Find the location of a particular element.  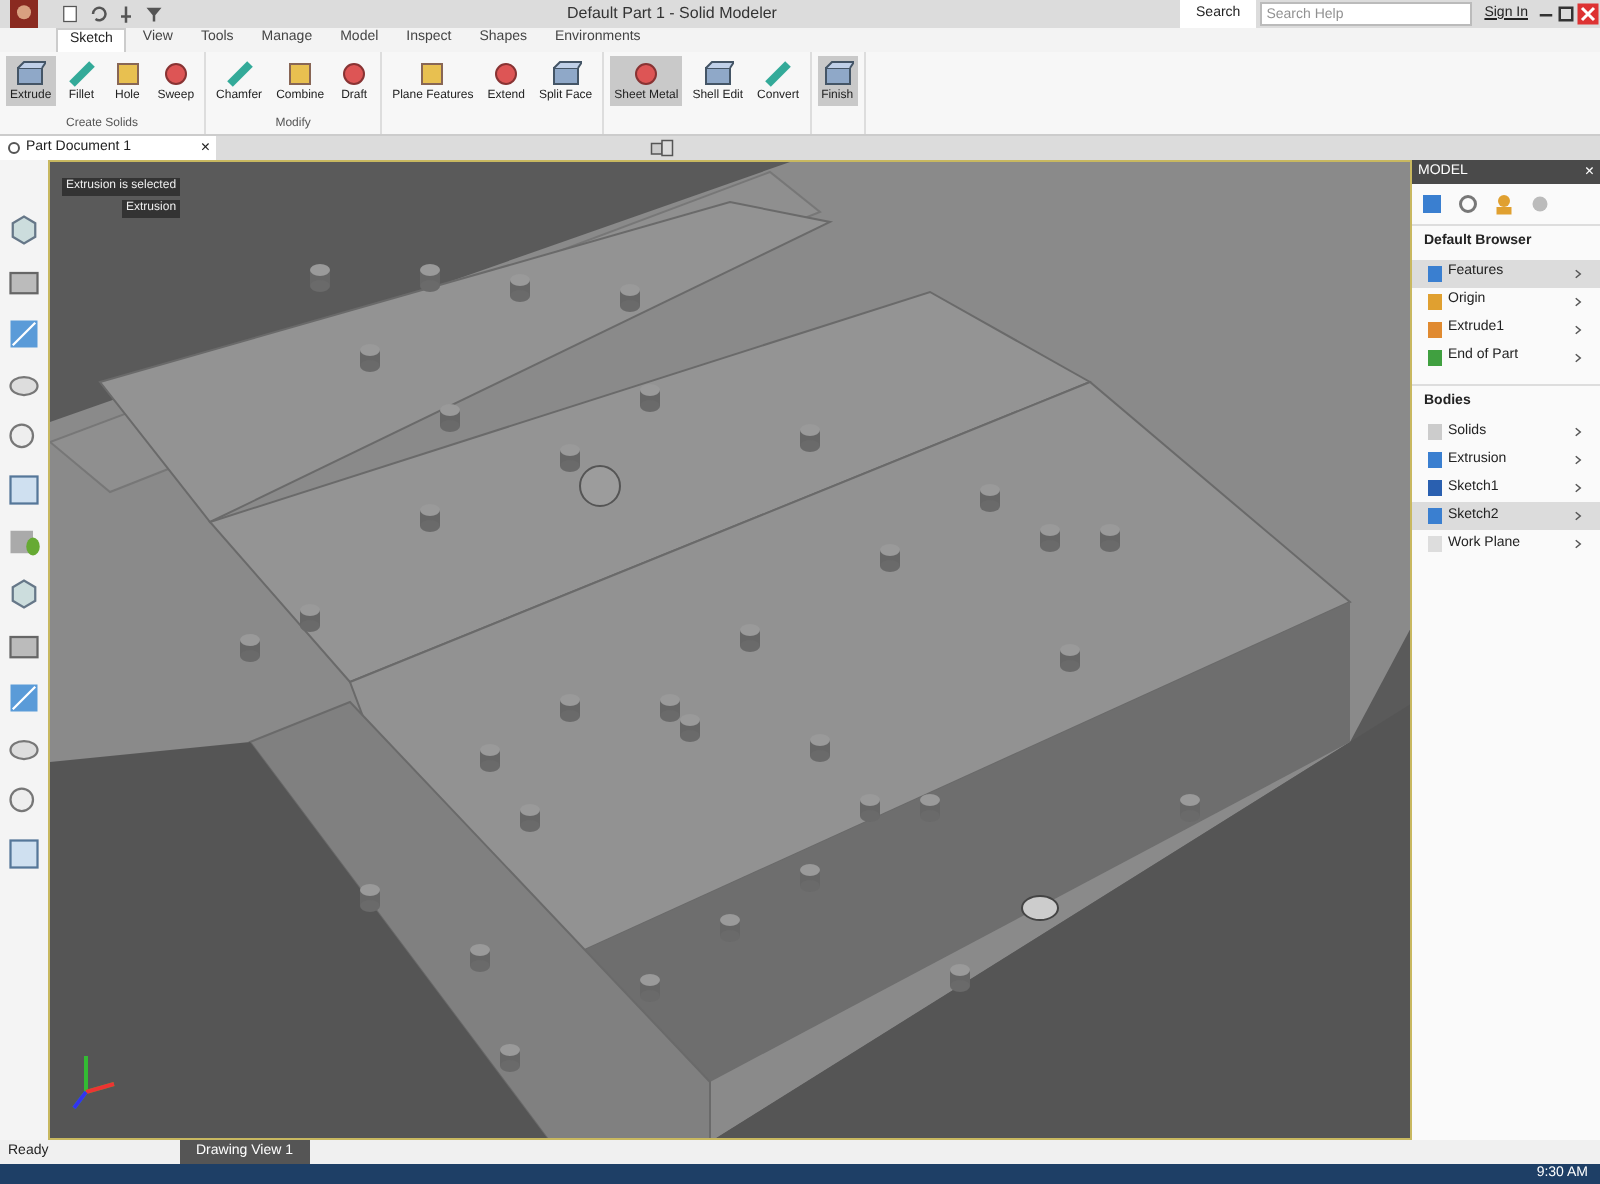

undo-icon is located at coordinates (98, 14).